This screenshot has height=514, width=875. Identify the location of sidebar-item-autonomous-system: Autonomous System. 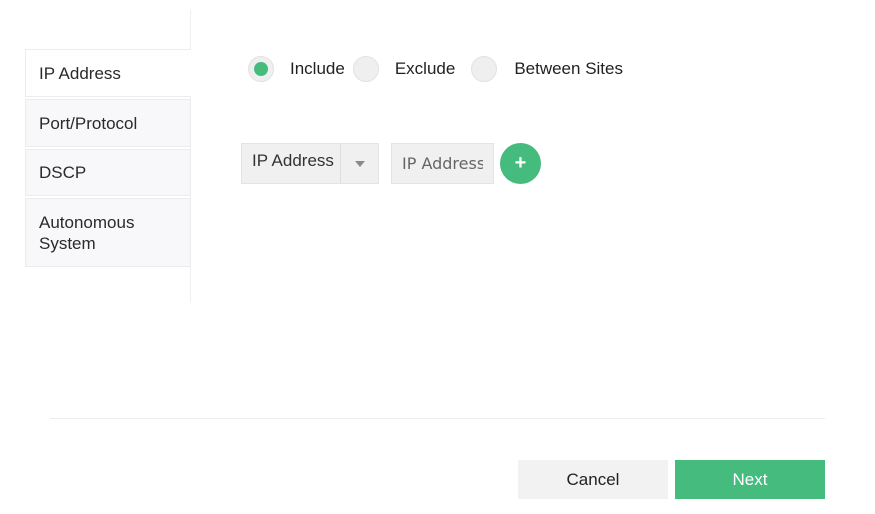
(108, 232).